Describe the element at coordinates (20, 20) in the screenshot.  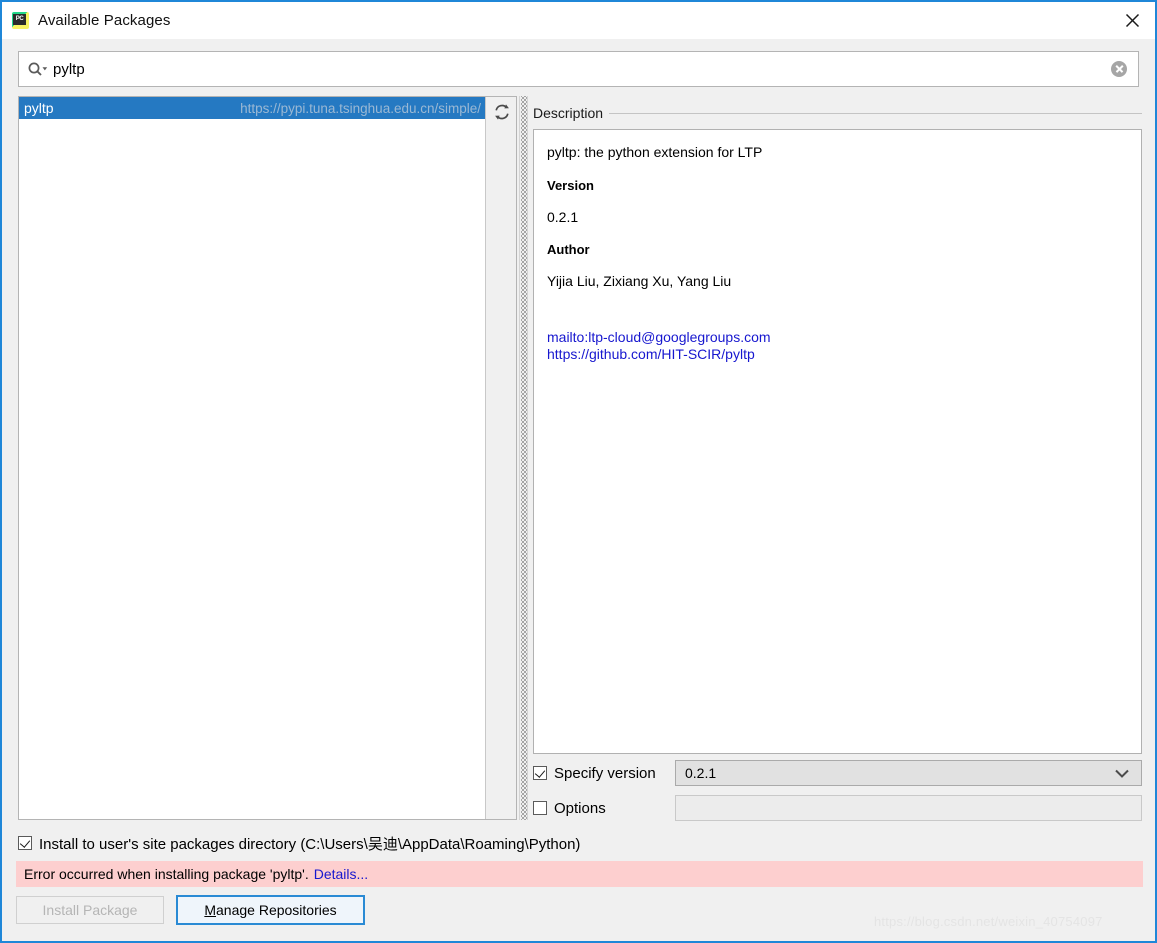
I see `pycharm-icon` at that location.